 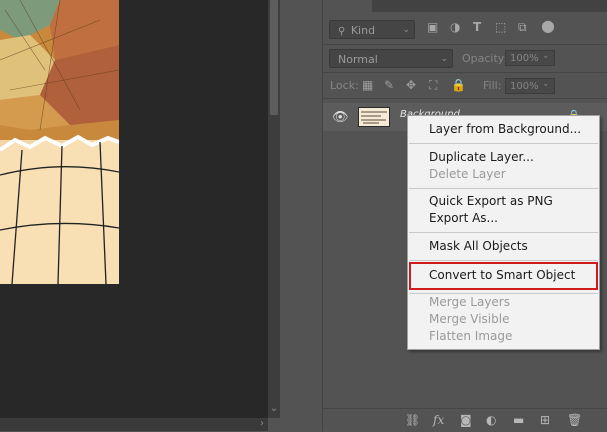 I want to click on fill-chevron-icon: ⌄, so click(x=546, y=84).